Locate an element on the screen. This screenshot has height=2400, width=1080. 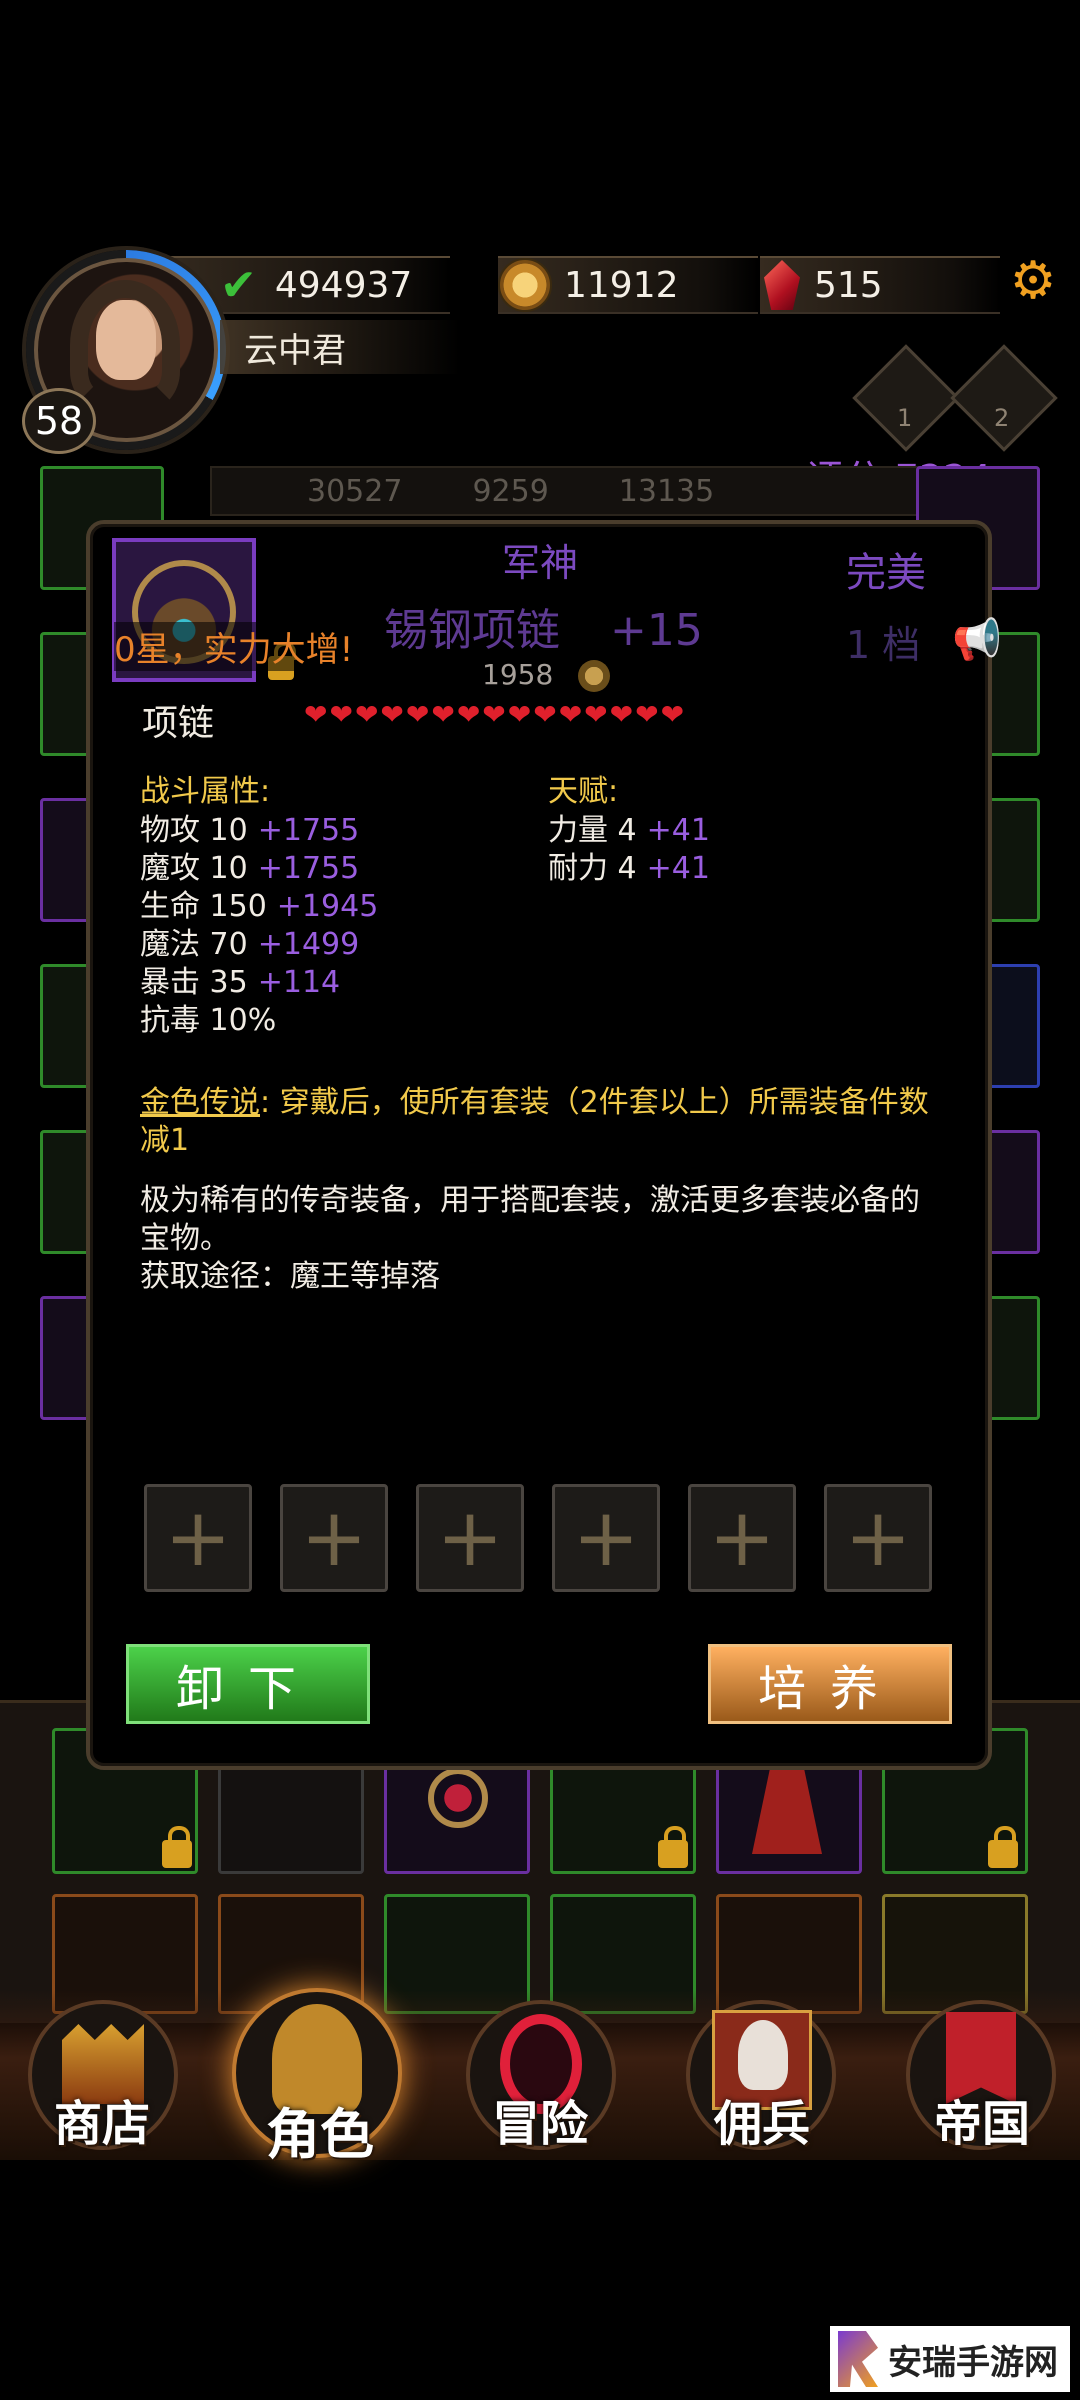
nav-adventure-label: 冒险 is located at coordinates (539, 2124).